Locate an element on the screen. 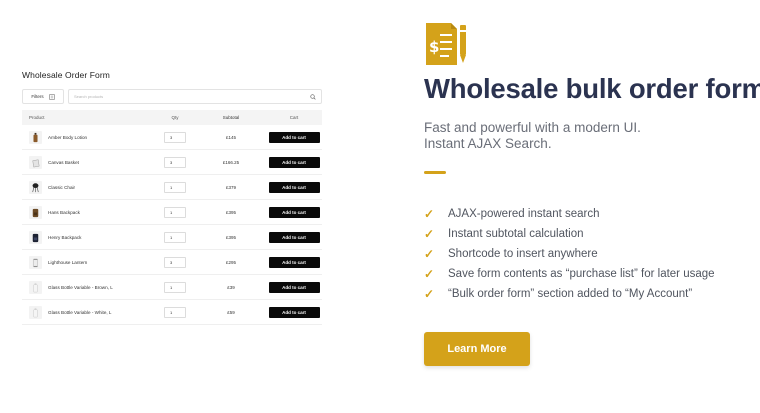 The image size is (760, 413). col-qty: Qty is located at coordinates (175, 117).